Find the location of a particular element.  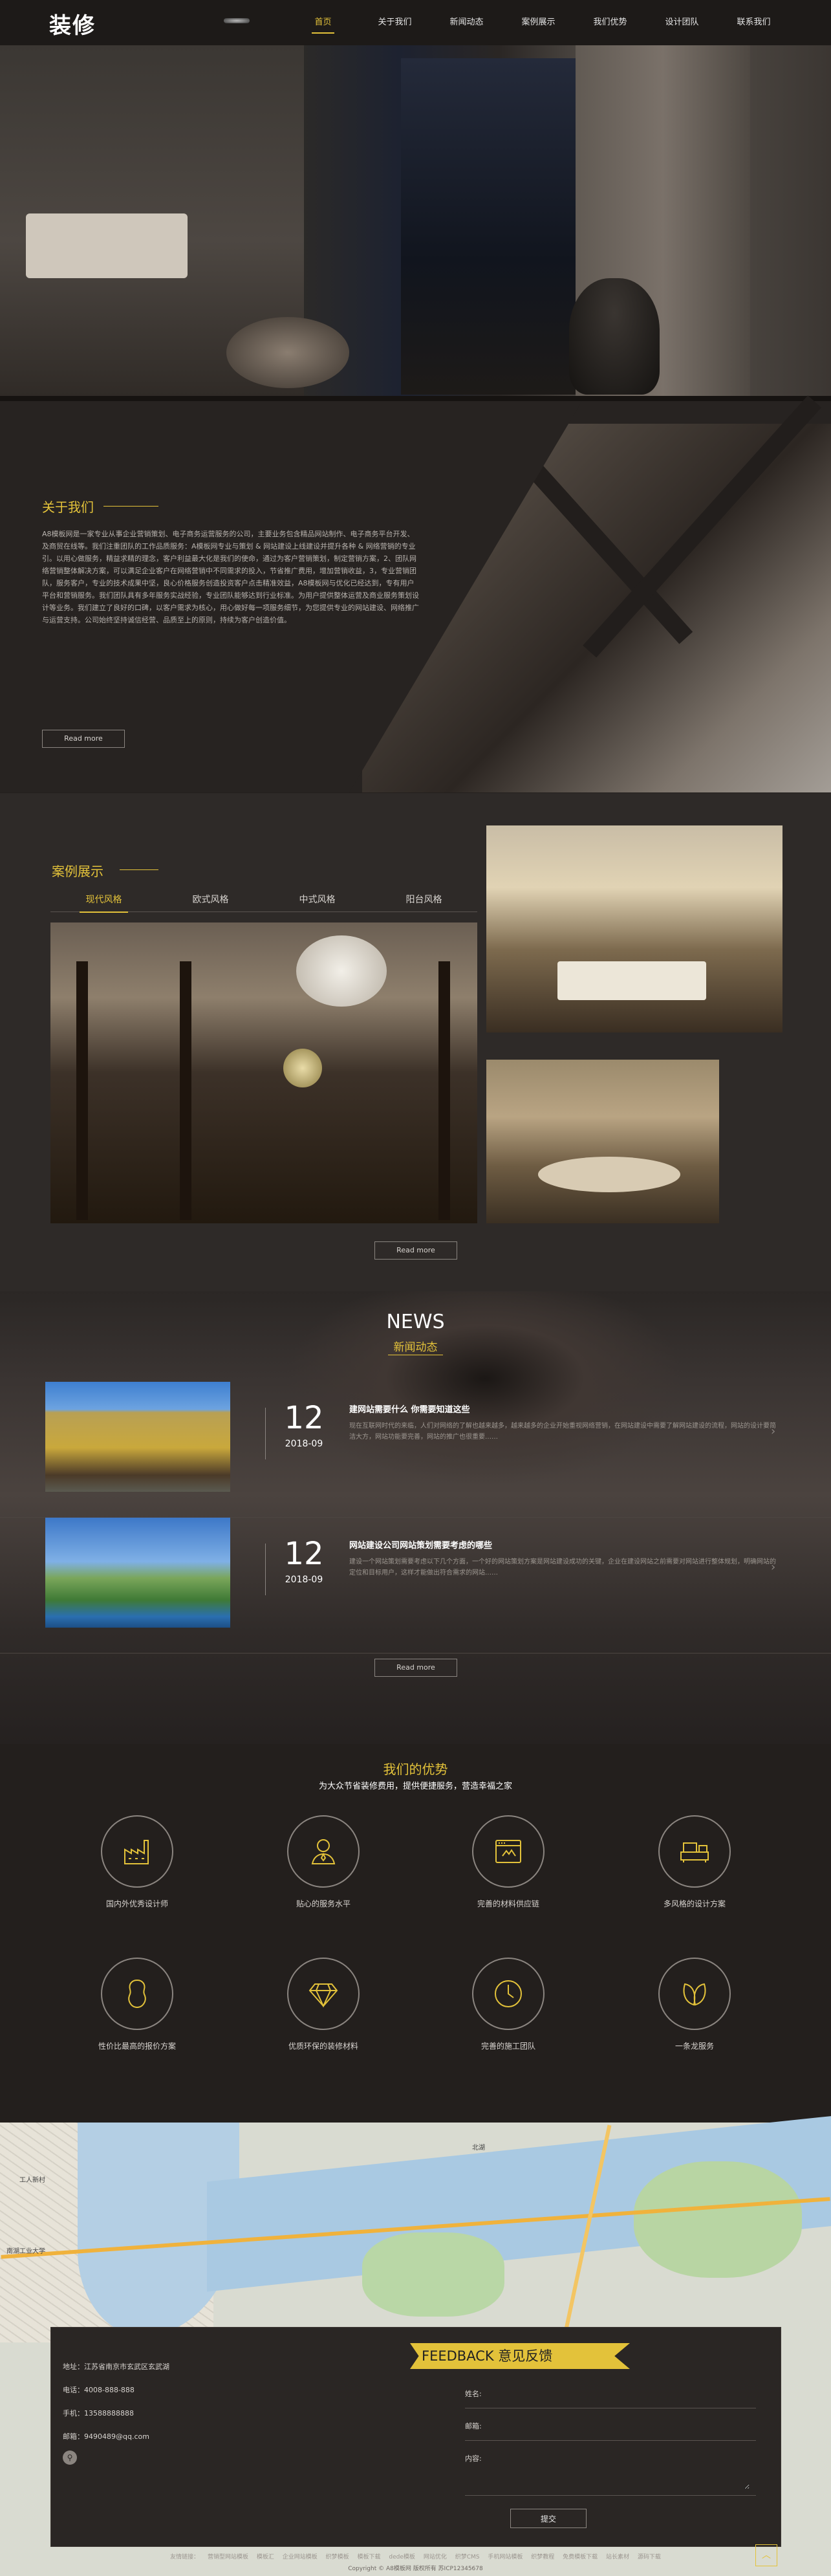

cases-tabs: 现代风格 欧式风格 中式风格 阳台风格 is located at coordinates (264, 901).